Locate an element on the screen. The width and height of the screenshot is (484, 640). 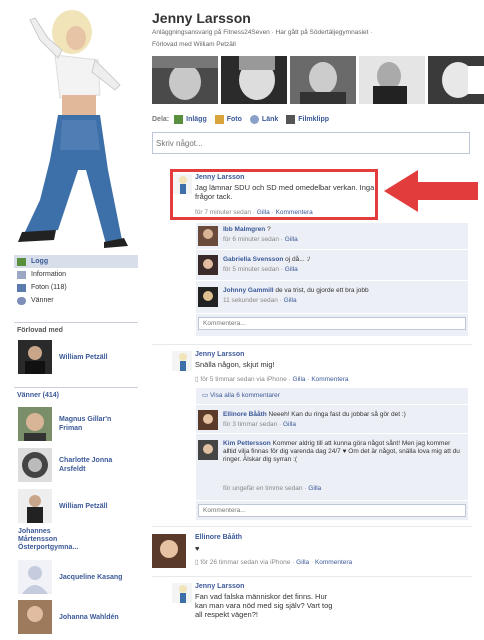
share-label: Dela: is located at coordinates (161, 119).